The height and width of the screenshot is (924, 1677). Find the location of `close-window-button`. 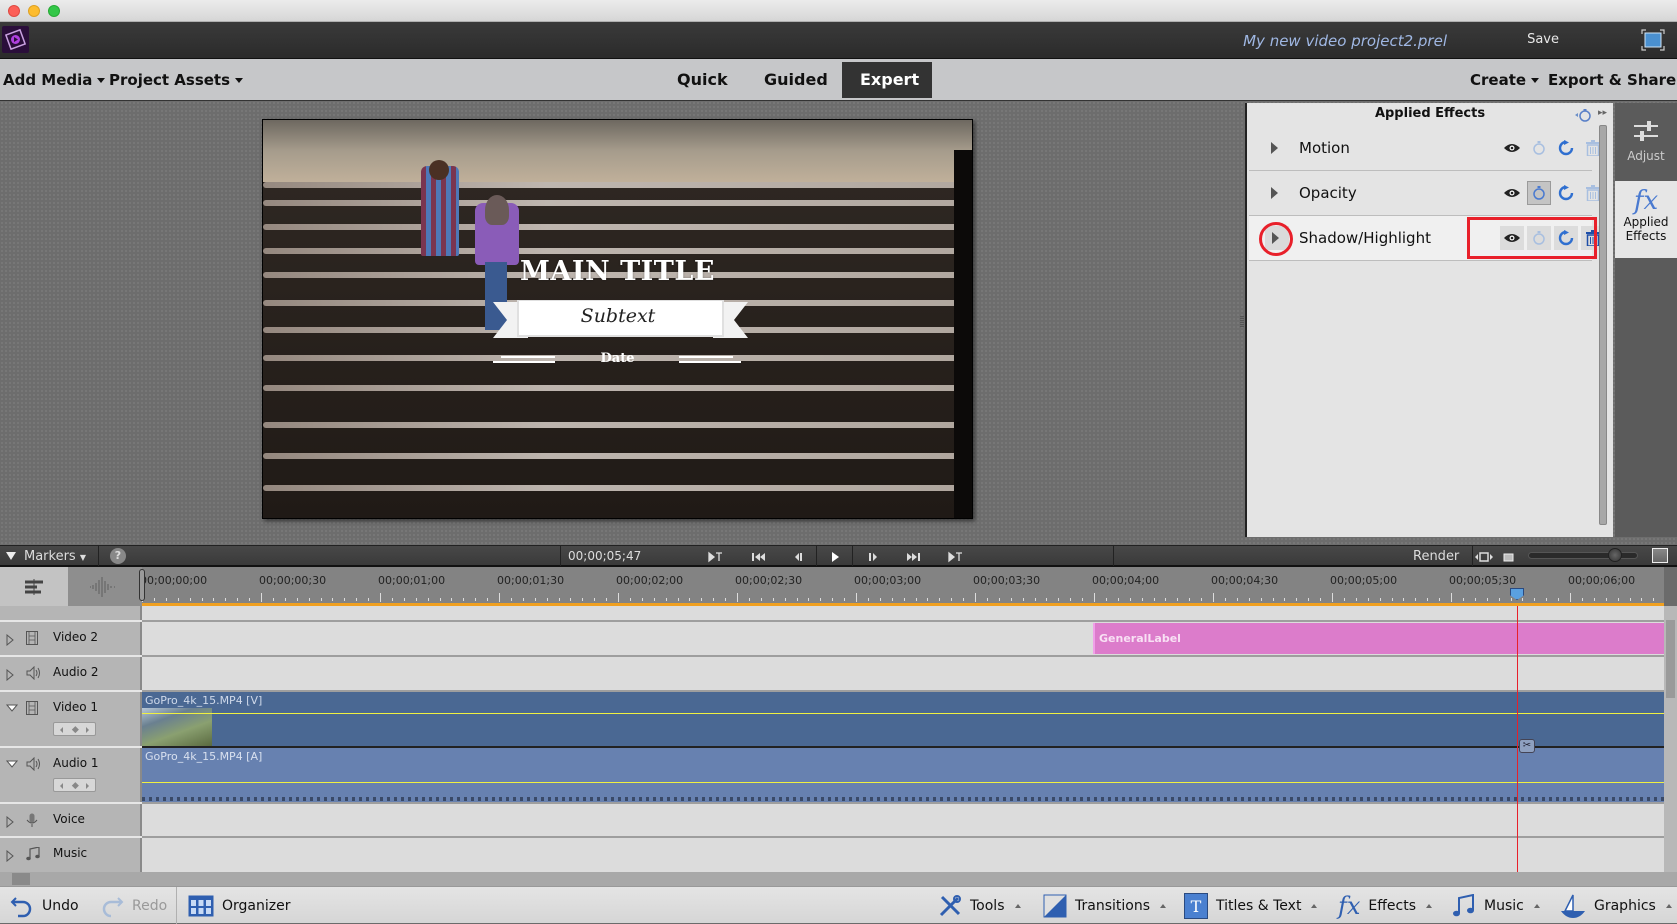

close-window-button is located at coordinates (14, 11).